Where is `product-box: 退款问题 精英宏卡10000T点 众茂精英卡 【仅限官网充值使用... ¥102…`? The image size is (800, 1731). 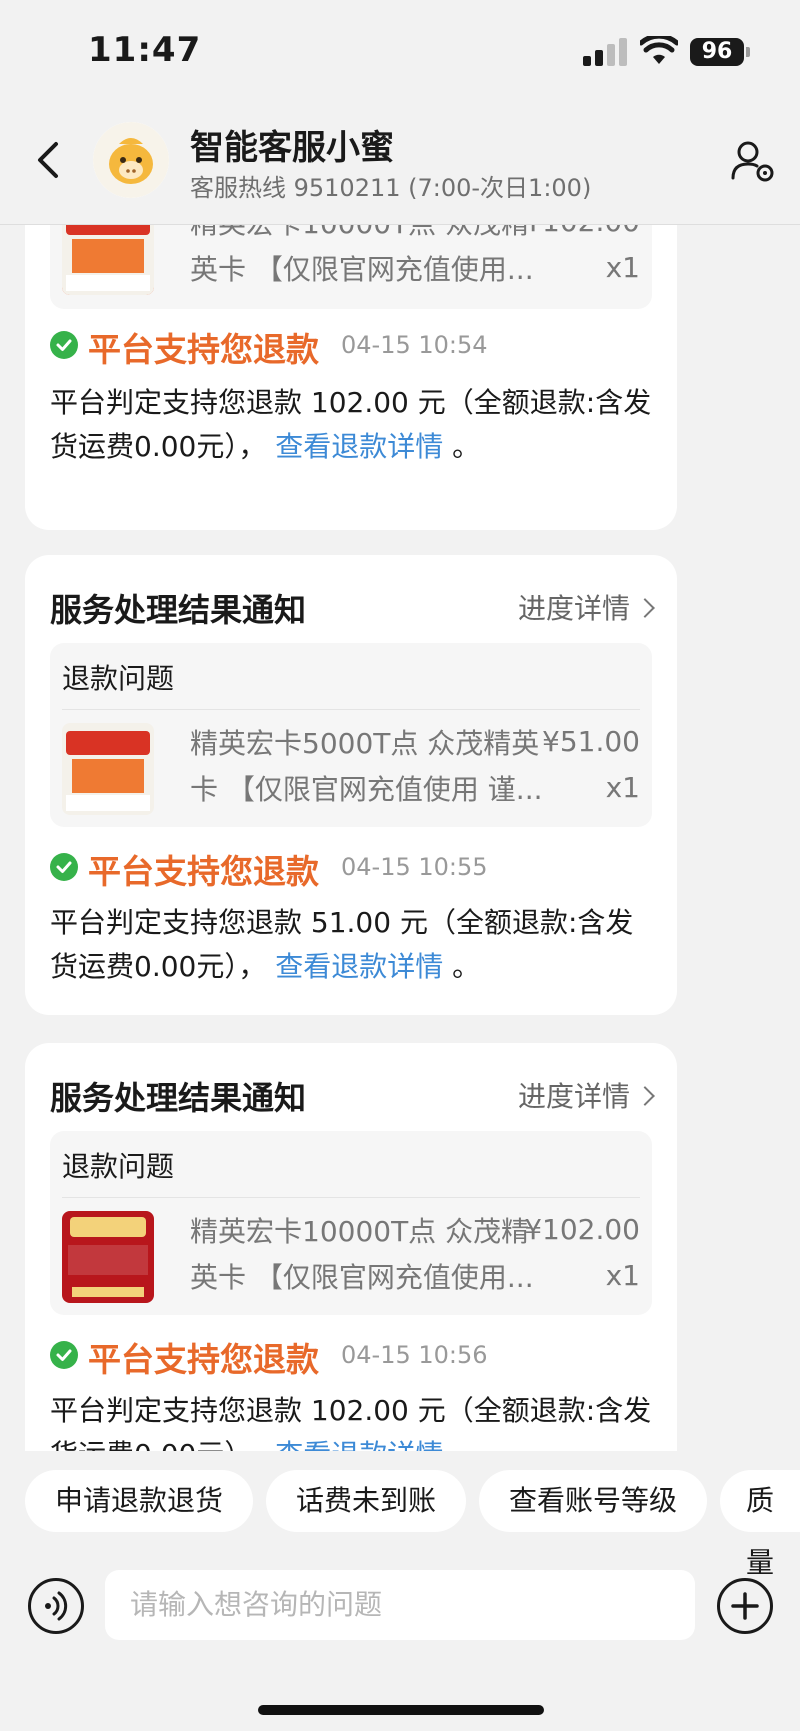 product-box: 退款问题 精英宏卡10000T点 众茂精英卡 【仅限官网充值使用... ¥102… is located at coordinates (351, 1223).